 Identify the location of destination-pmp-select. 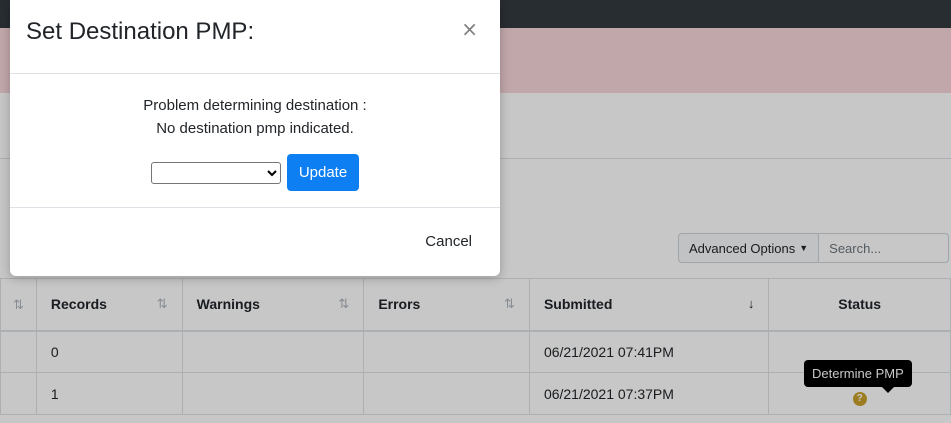
(215, 172).